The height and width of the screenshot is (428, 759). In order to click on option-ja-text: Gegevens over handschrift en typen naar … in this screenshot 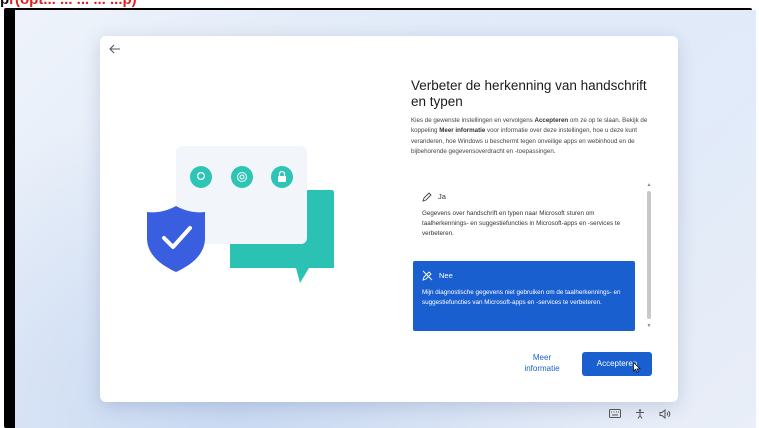, I will do `click(521, 223)`.